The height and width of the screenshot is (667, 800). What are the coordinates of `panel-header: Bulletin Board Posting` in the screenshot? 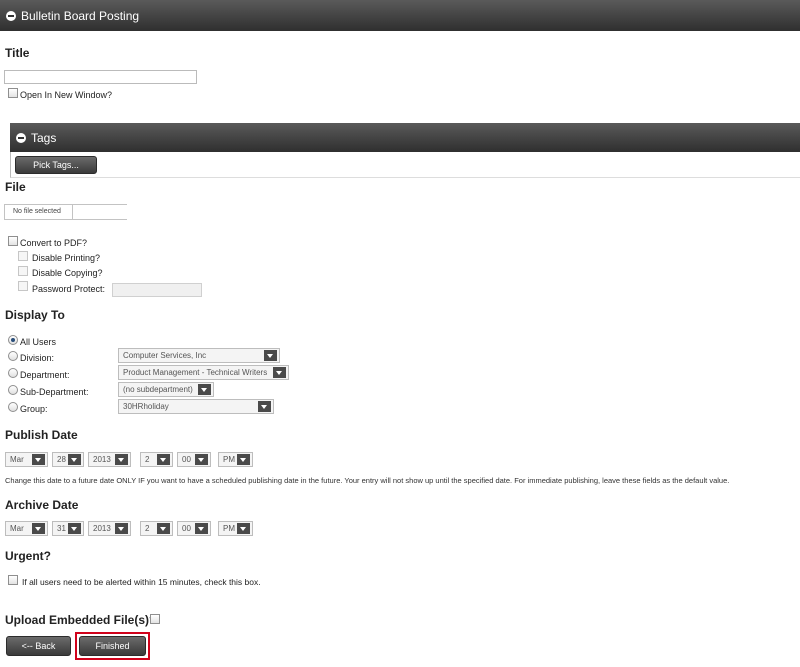 It's located at (400, 15).